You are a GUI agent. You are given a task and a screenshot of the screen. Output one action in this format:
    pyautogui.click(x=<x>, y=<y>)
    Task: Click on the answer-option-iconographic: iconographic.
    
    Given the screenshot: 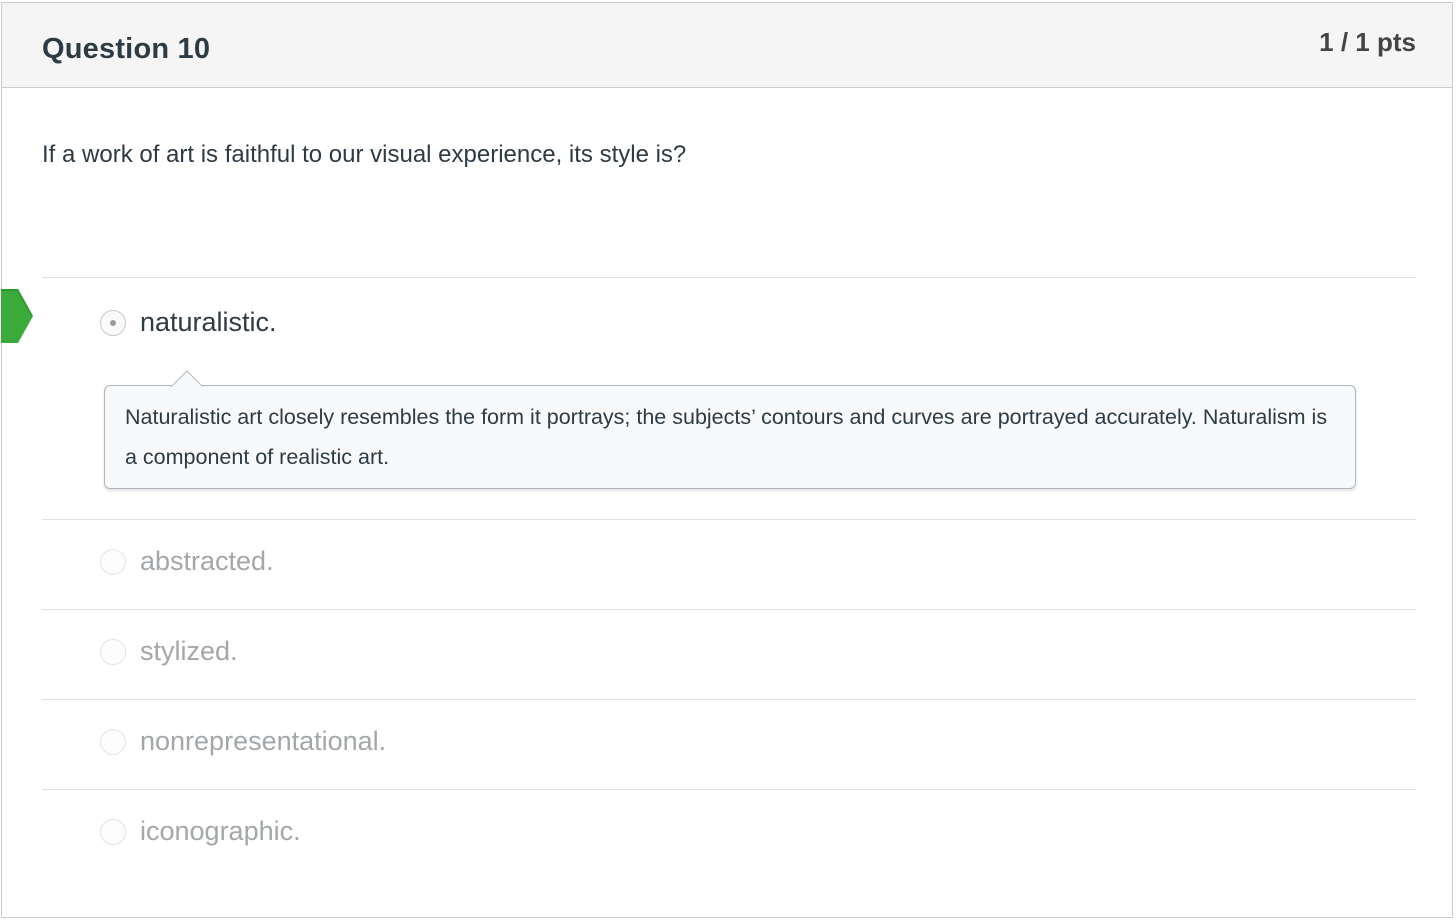 What is the action you would take?
    pyautogui.click(x=729, y=834)
    